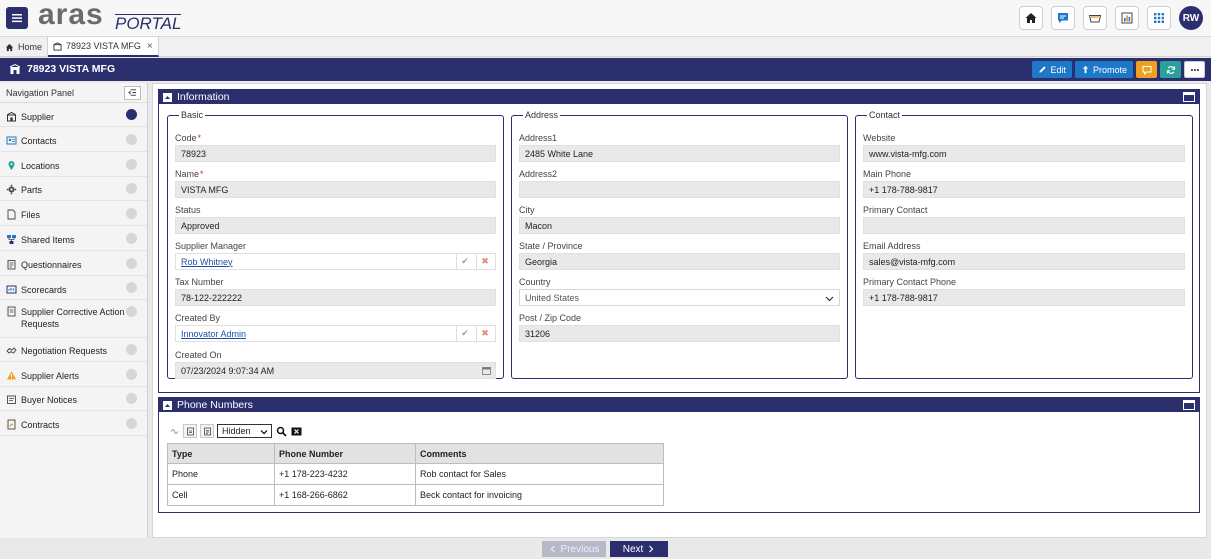 This screenshot has width=1211, height=559. What do you see at coordinates (1095, 18) in the screenshot?
I see `basket-button` at bounding box center [1095, 18].